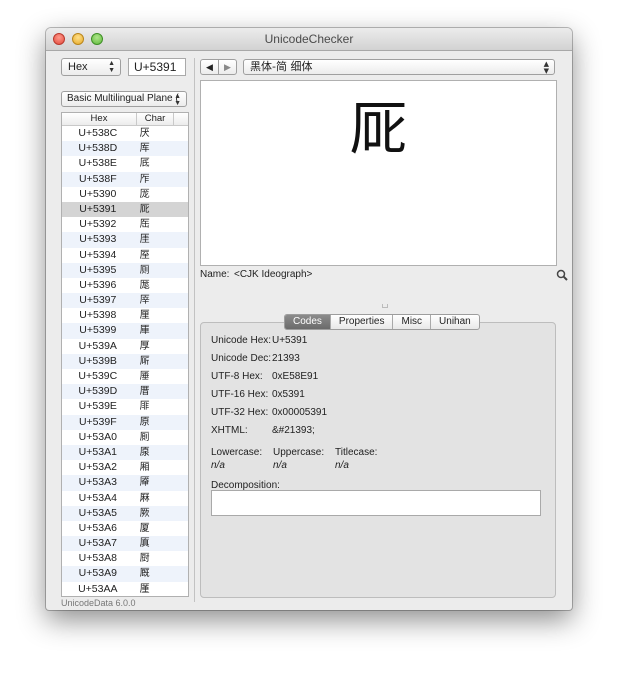 This screenshot has width=617, height=674. What do you see at coordinates (98, 330) in the screenshot?
I see `row-hex: U+5399` at bounding box center [98, 330].